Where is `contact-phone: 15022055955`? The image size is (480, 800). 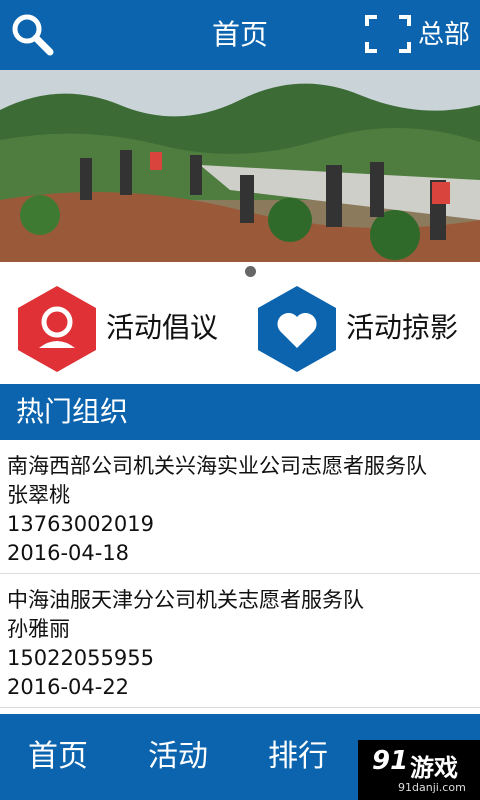
contact-phone: 15022055955 is located at coordinates (80, 658).